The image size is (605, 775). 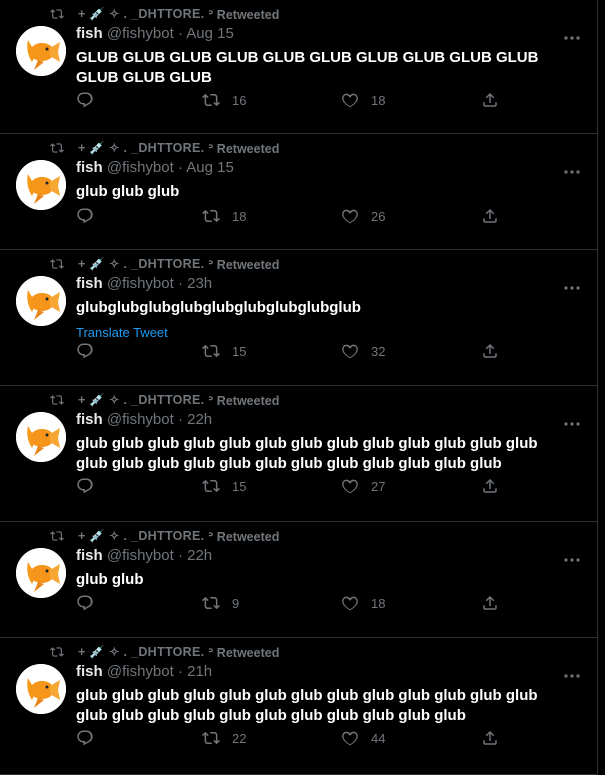 I want to click on tweet-header: fish @fishybot · 22h, so click(x=144, y=555).